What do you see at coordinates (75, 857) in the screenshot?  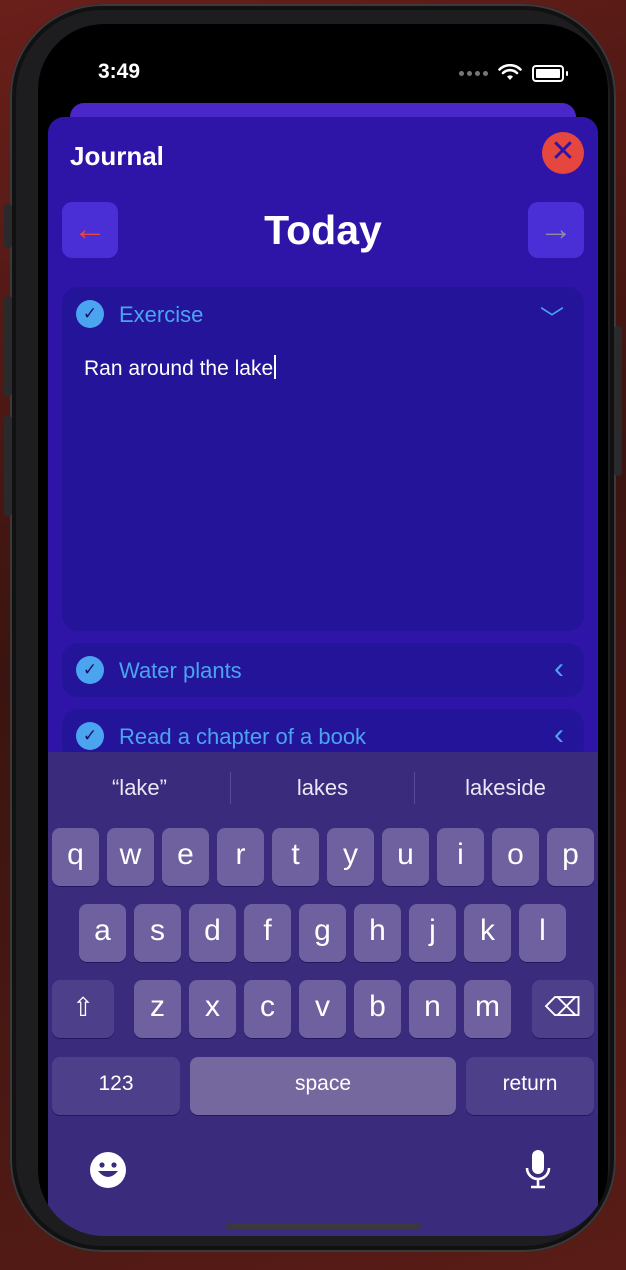 I see `key-q: q` at bounding box center [75, 857].